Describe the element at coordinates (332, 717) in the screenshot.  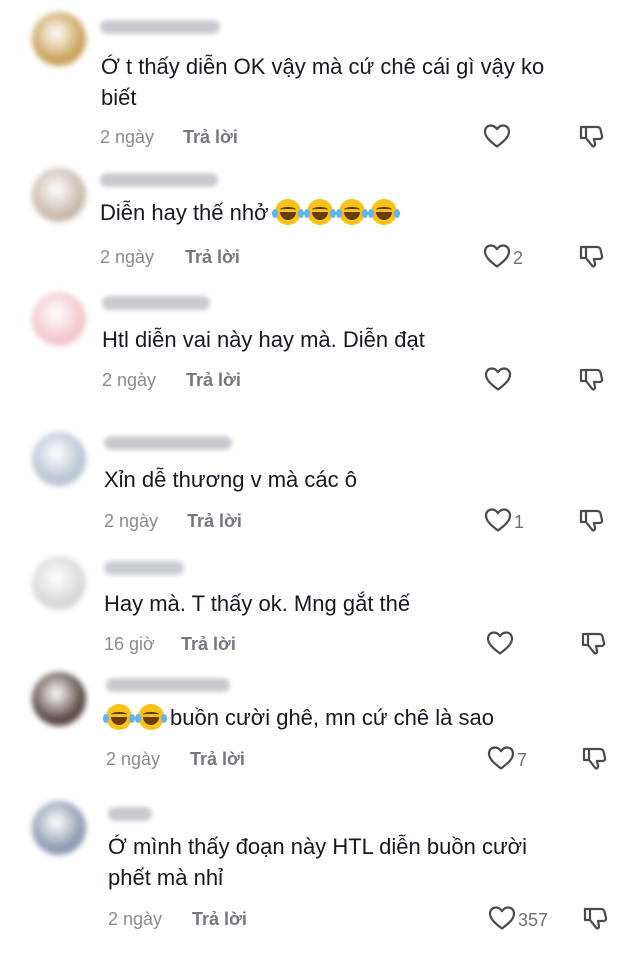
I see `comment-text-line: buồn cười ghê, mn cứ chê là sao` at that location.